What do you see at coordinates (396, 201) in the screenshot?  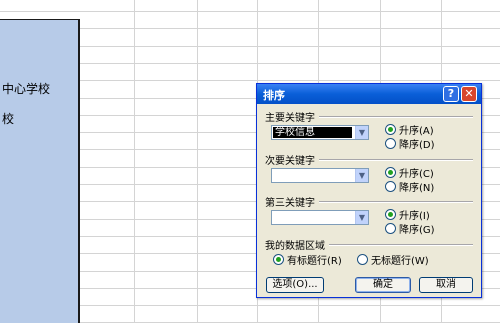 I see `tertiary-key-divider` at bounding box center [396, 201].